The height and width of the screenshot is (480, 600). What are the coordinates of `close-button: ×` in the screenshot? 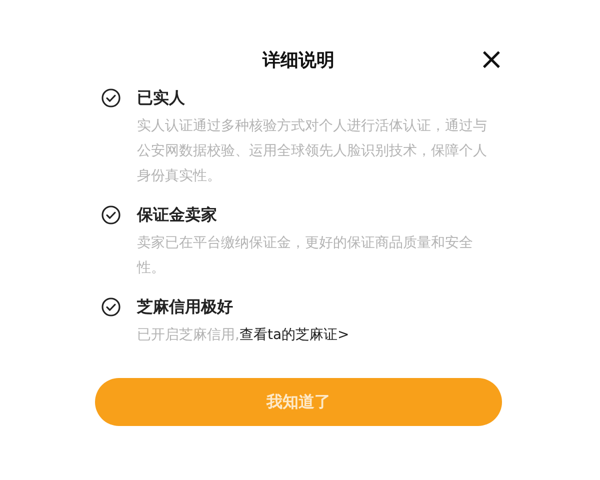 It's located at (491, 60).